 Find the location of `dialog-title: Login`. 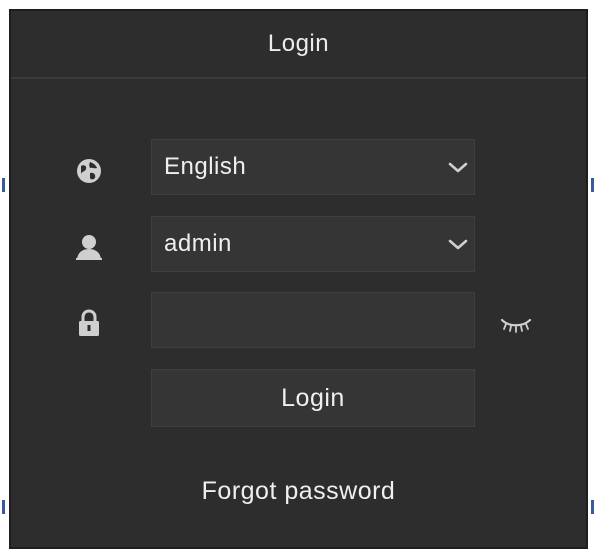

dialog-title: Login is located at coordinates (298, 43).